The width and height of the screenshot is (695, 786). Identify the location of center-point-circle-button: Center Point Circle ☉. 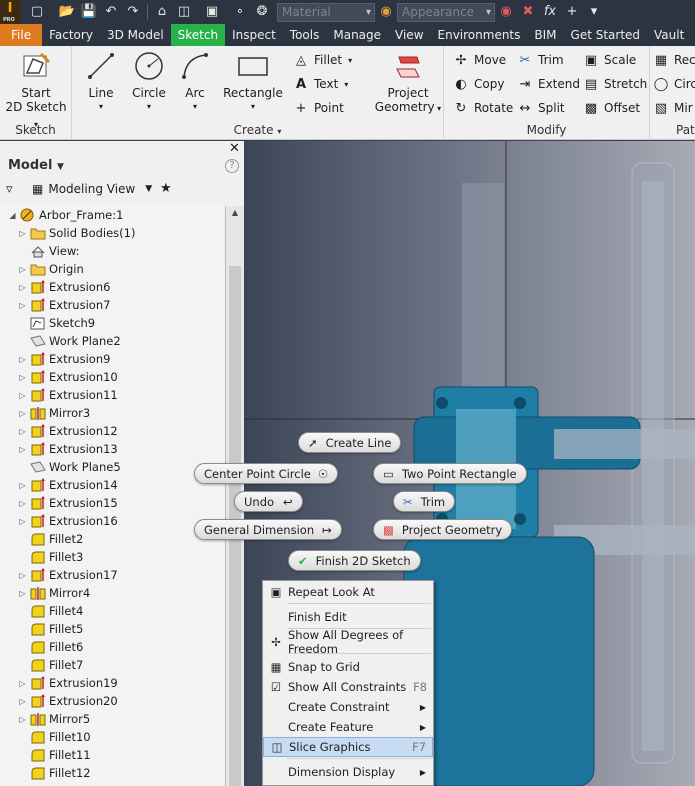
(266, 473).